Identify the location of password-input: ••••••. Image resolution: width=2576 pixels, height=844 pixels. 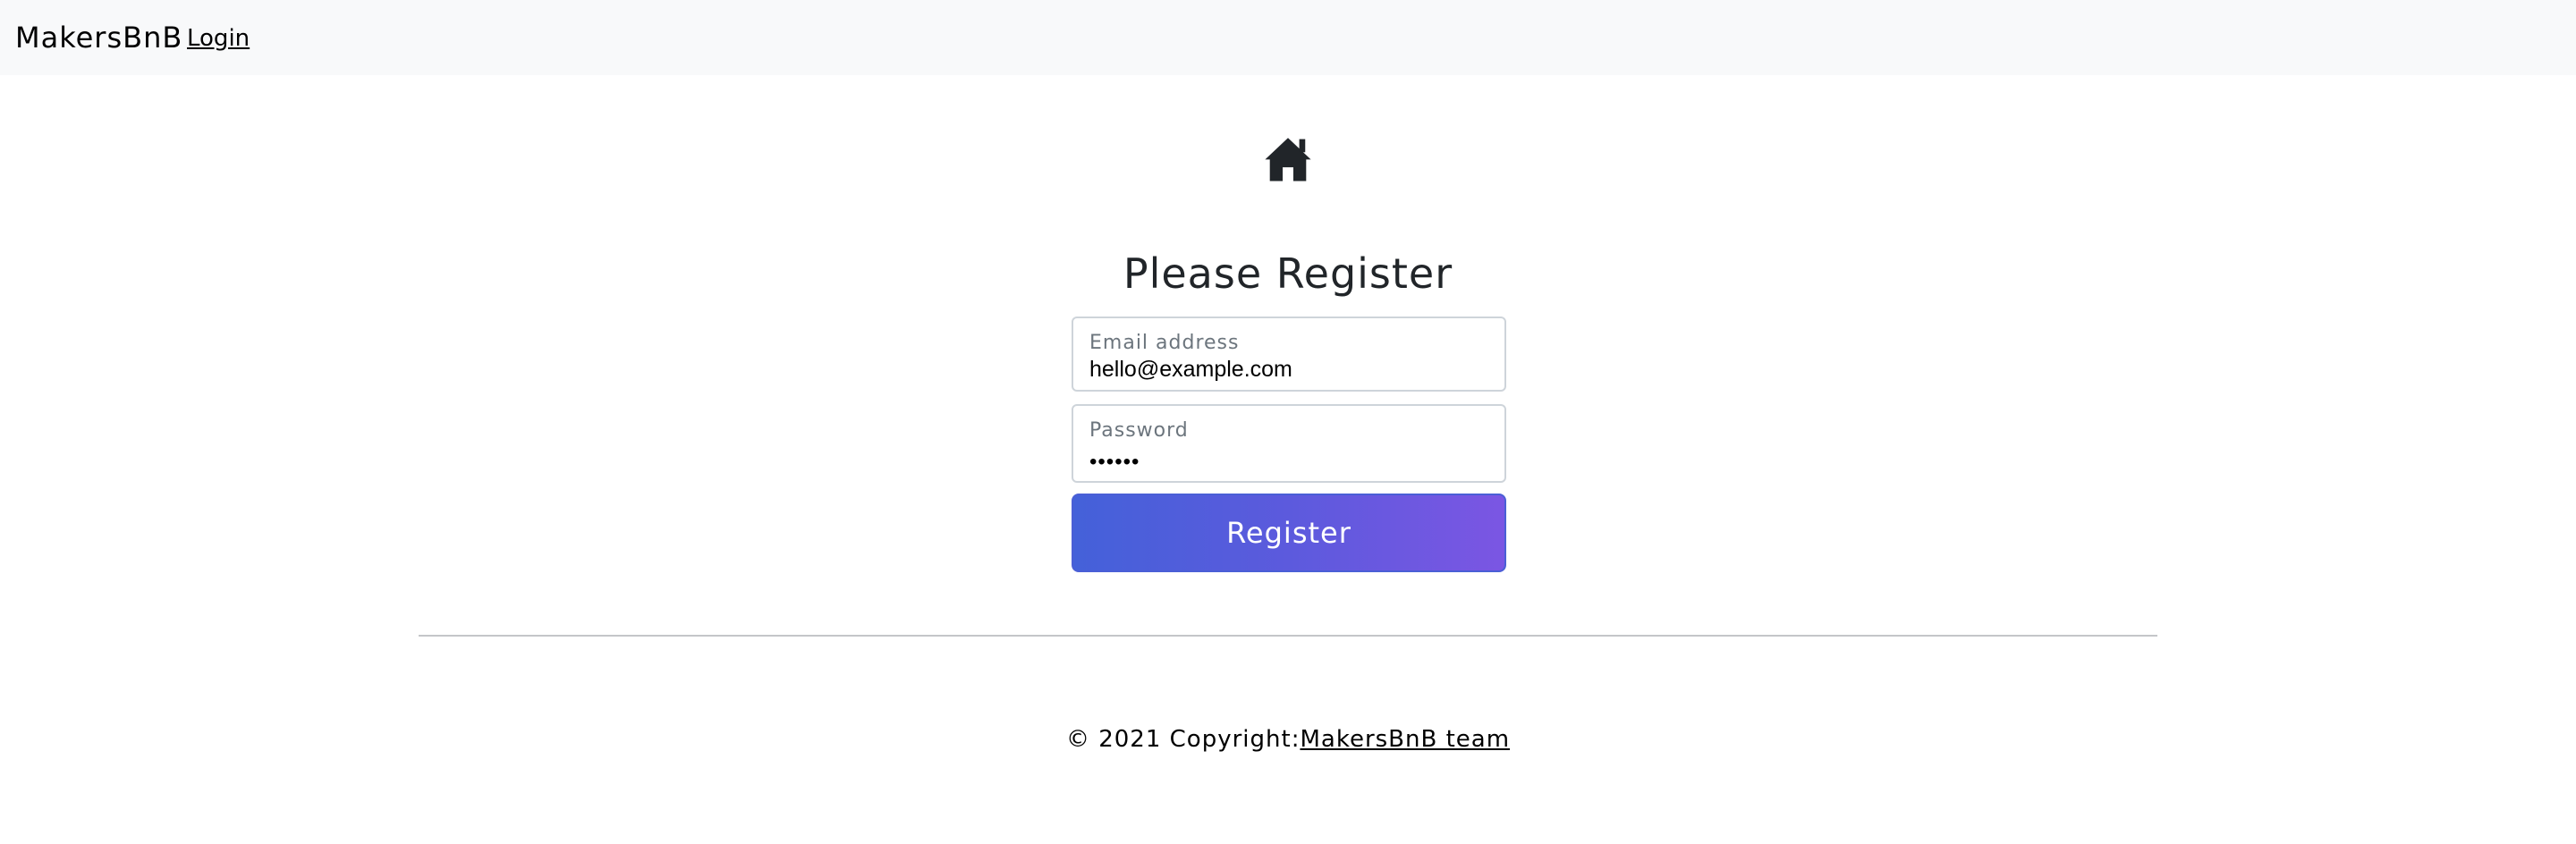
(1114, 462).